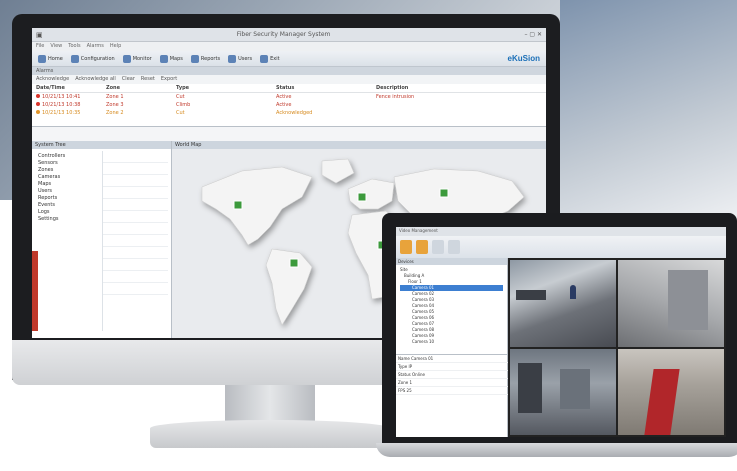 Image resolution: width=737 pixels, height=471 pixels. Describe the element at coordinates (289, 105) in the screenshot. I see `table-row: 10/21/13 10:38 Zone 3 Climb Active` at that location.